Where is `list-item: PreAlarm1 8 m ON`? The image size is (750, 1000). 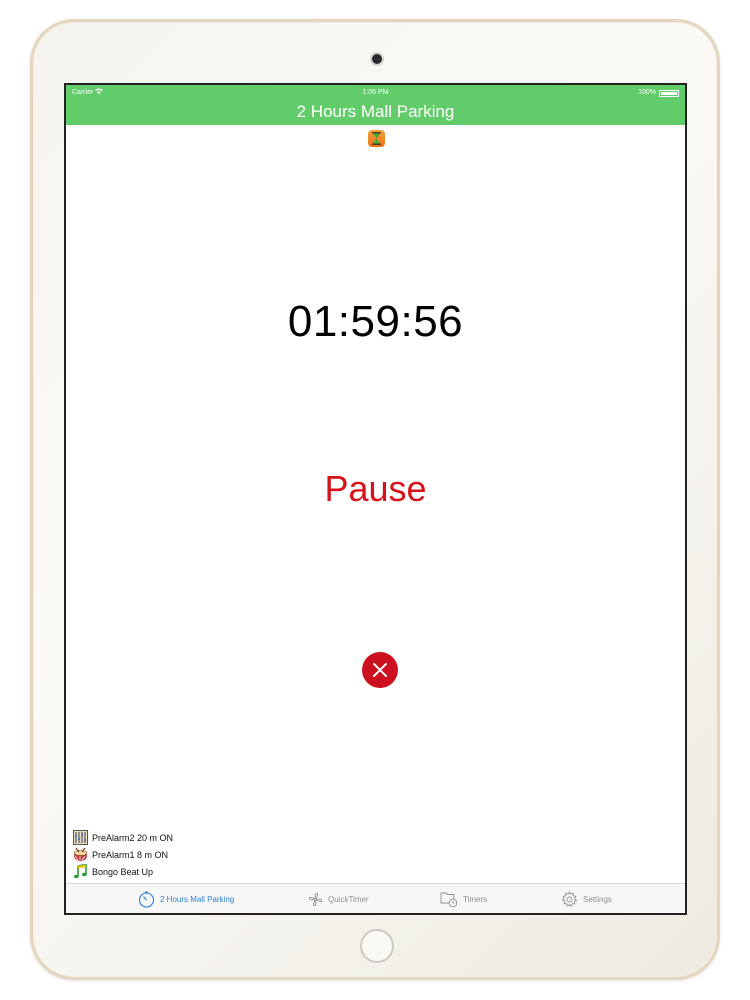
list-item: PreAlarm1 8 m ON is located at coordinates (123, 854).